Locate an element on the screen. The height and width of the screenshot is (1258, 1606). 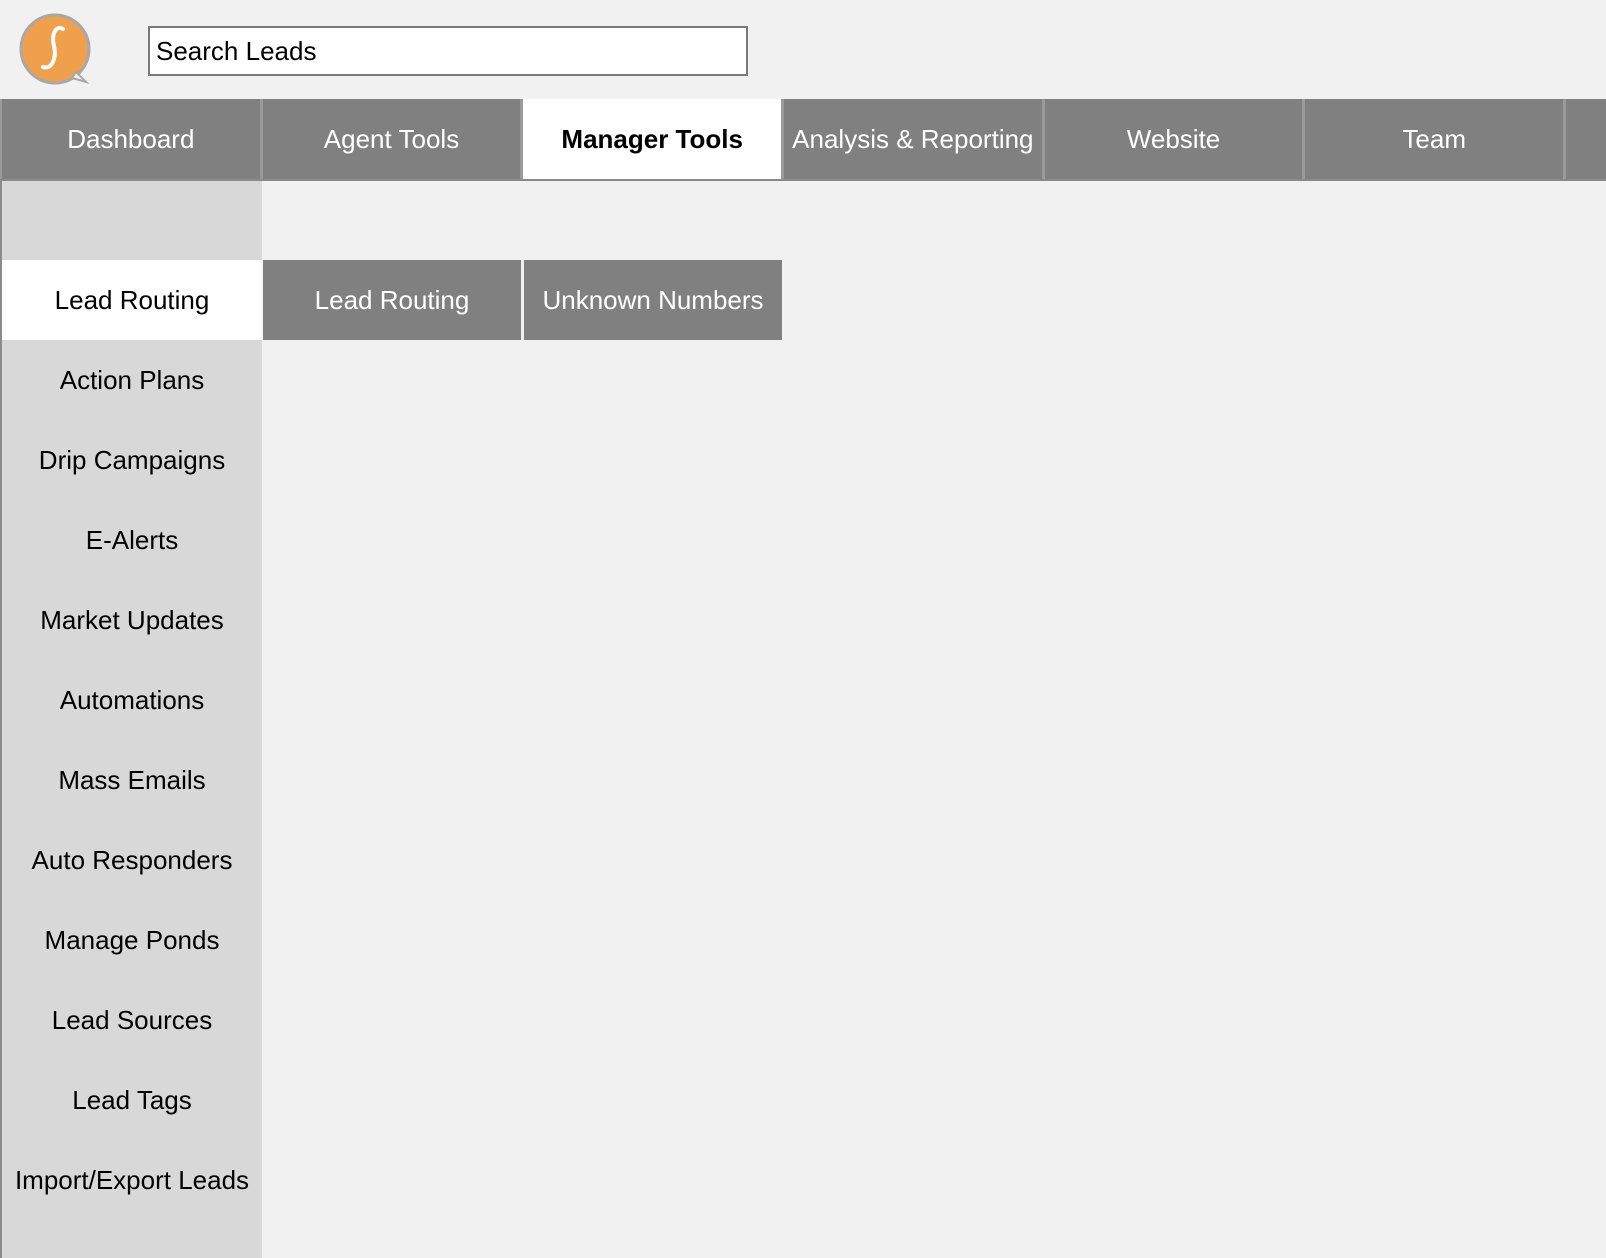
sidebar-item-lead-sources: Lead Sources is located at coordinates (132, 1020).